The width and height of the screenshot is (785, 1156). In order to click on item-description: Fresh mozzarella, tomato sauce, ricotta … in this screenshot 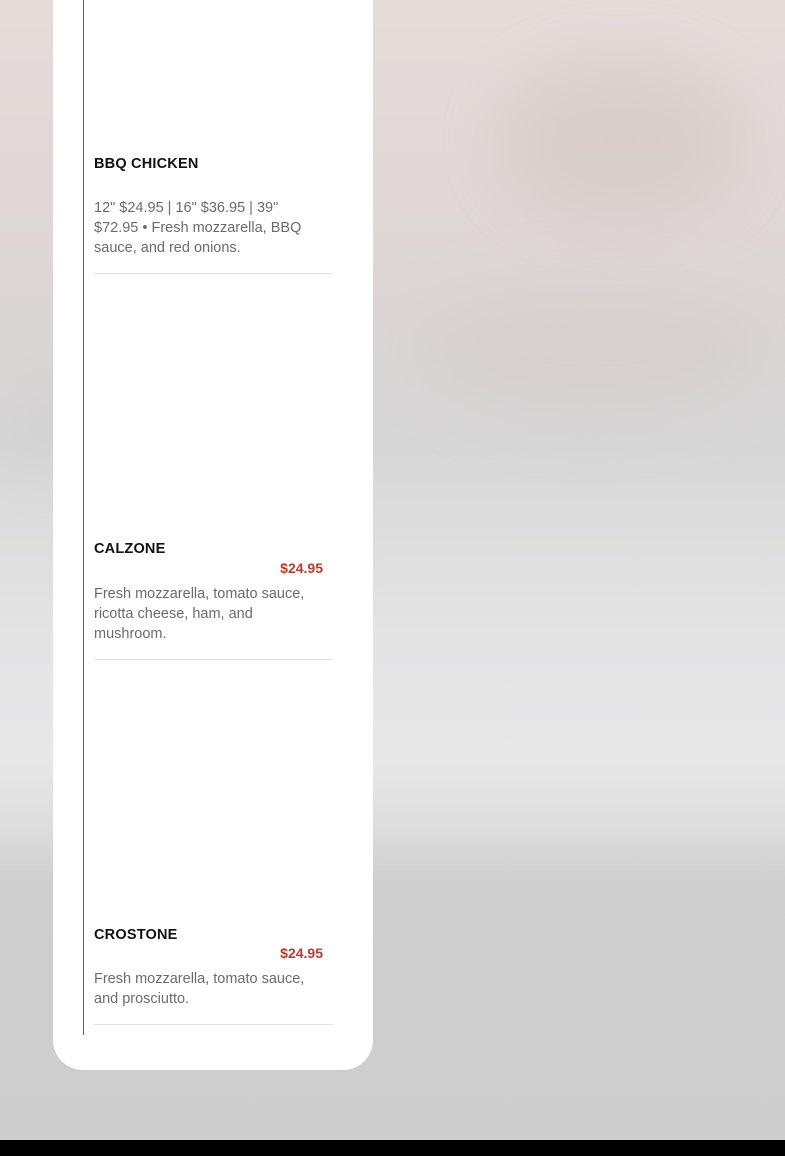, I will do `click(199, 614)`.